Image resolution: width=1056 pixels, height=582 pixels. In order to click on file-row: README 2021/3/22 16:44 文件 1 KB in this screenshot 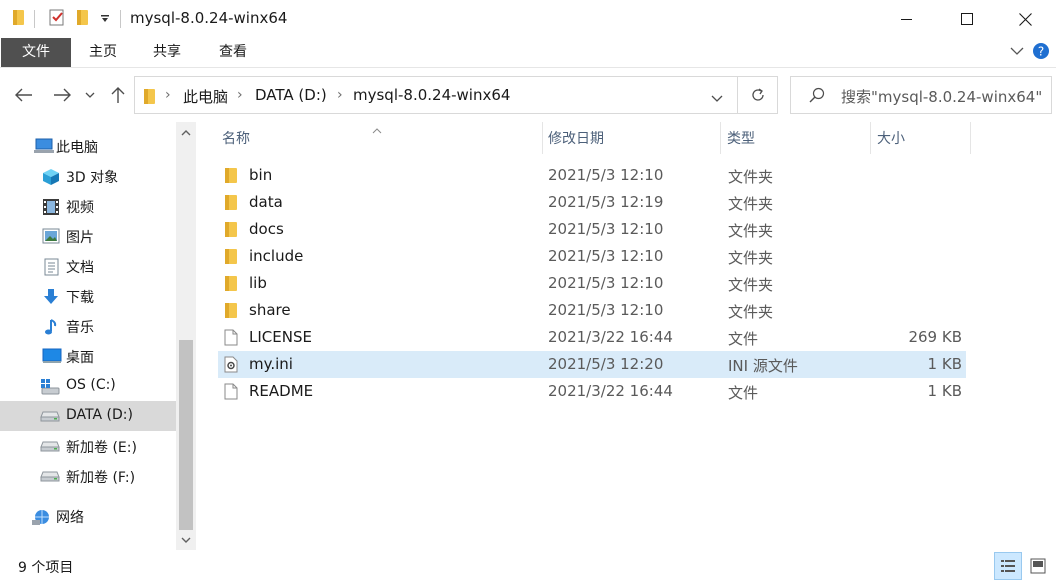, I will do `click(592, 391)`.